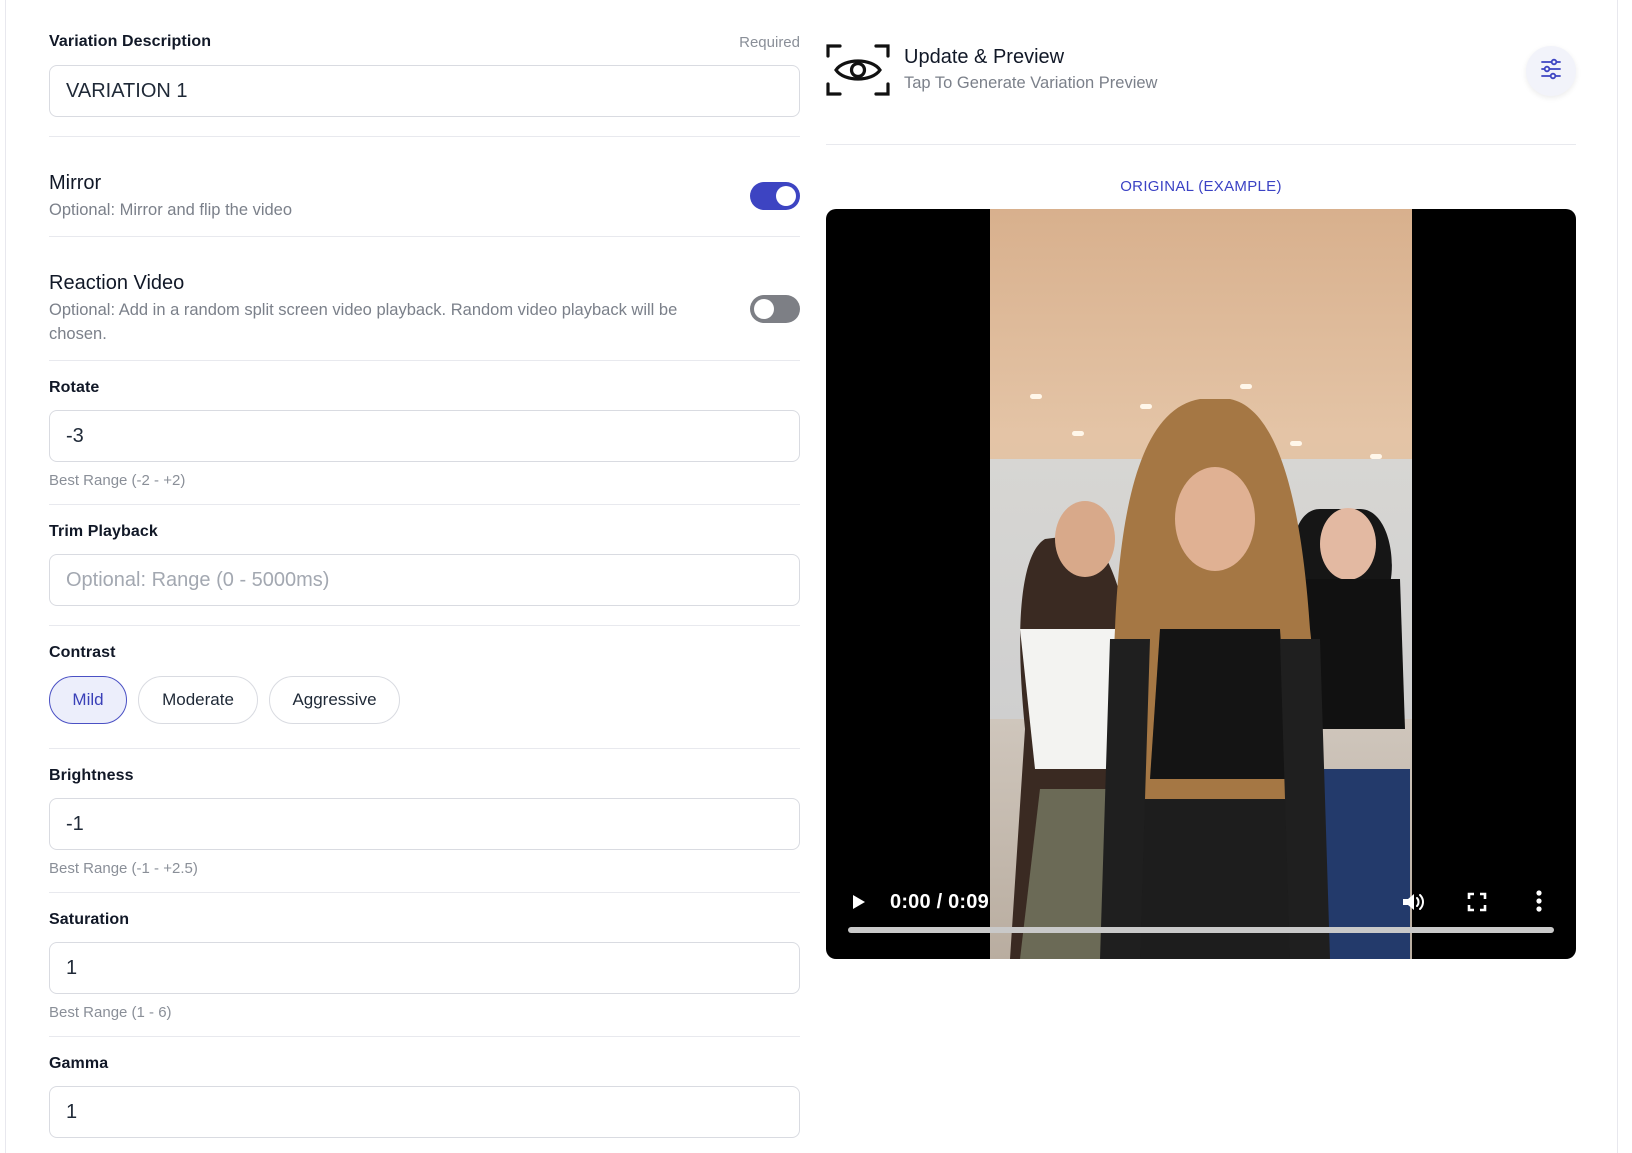 The image size is (1632, 1153). What do you see at coordinates (984, 57) in the screenshot?
I see `preview-title: Update & Preview` at bounding box center [984, 57].